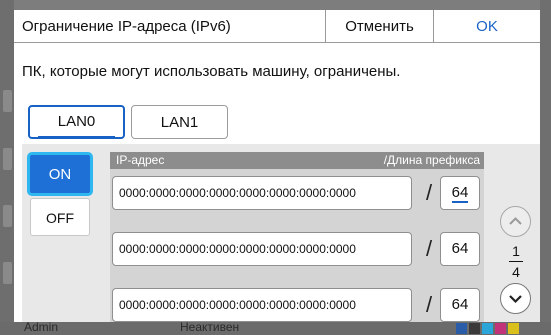  I want to click on pagination-column: 1 4, so click(516, 233).